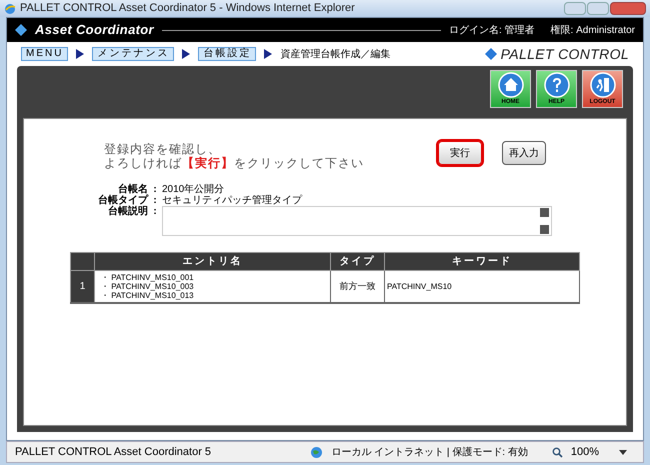 Image resolution: width=650 pixels, height=465 pixels. Describe the element at coordinates (628, 8) in the screenshot. I see `close-button` at that location.